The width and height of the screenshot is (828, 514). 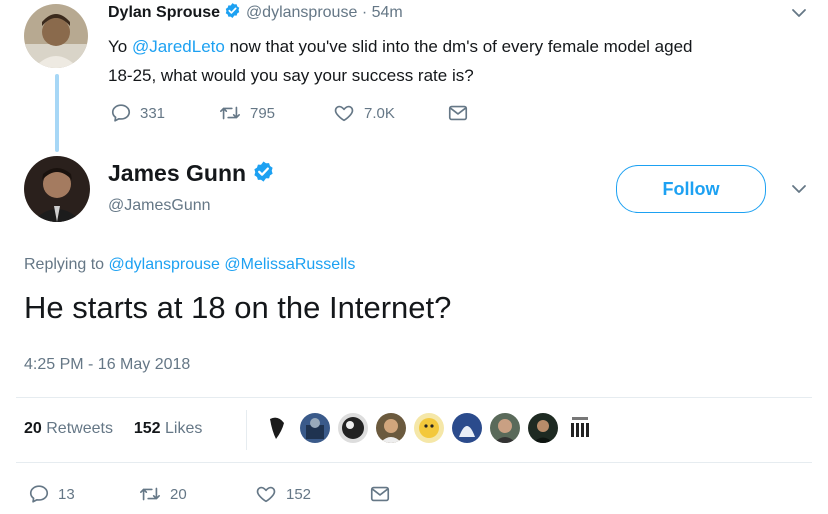 What do you see at coordinates (64, 264) in the screenshot?
I see `replying-to-label: Replying to` at bounding box center [64, 264].